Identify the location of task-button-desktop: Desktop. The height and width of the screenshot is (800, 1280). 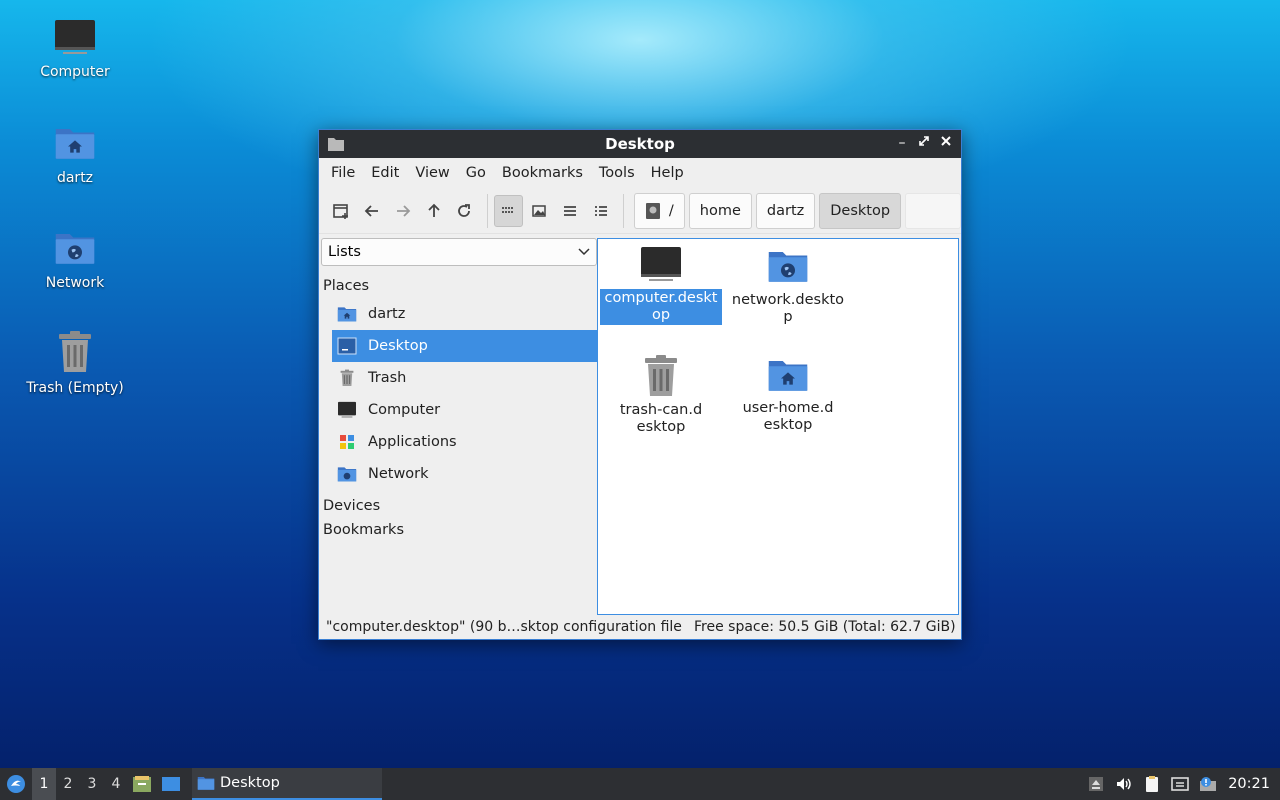
(287, 784).